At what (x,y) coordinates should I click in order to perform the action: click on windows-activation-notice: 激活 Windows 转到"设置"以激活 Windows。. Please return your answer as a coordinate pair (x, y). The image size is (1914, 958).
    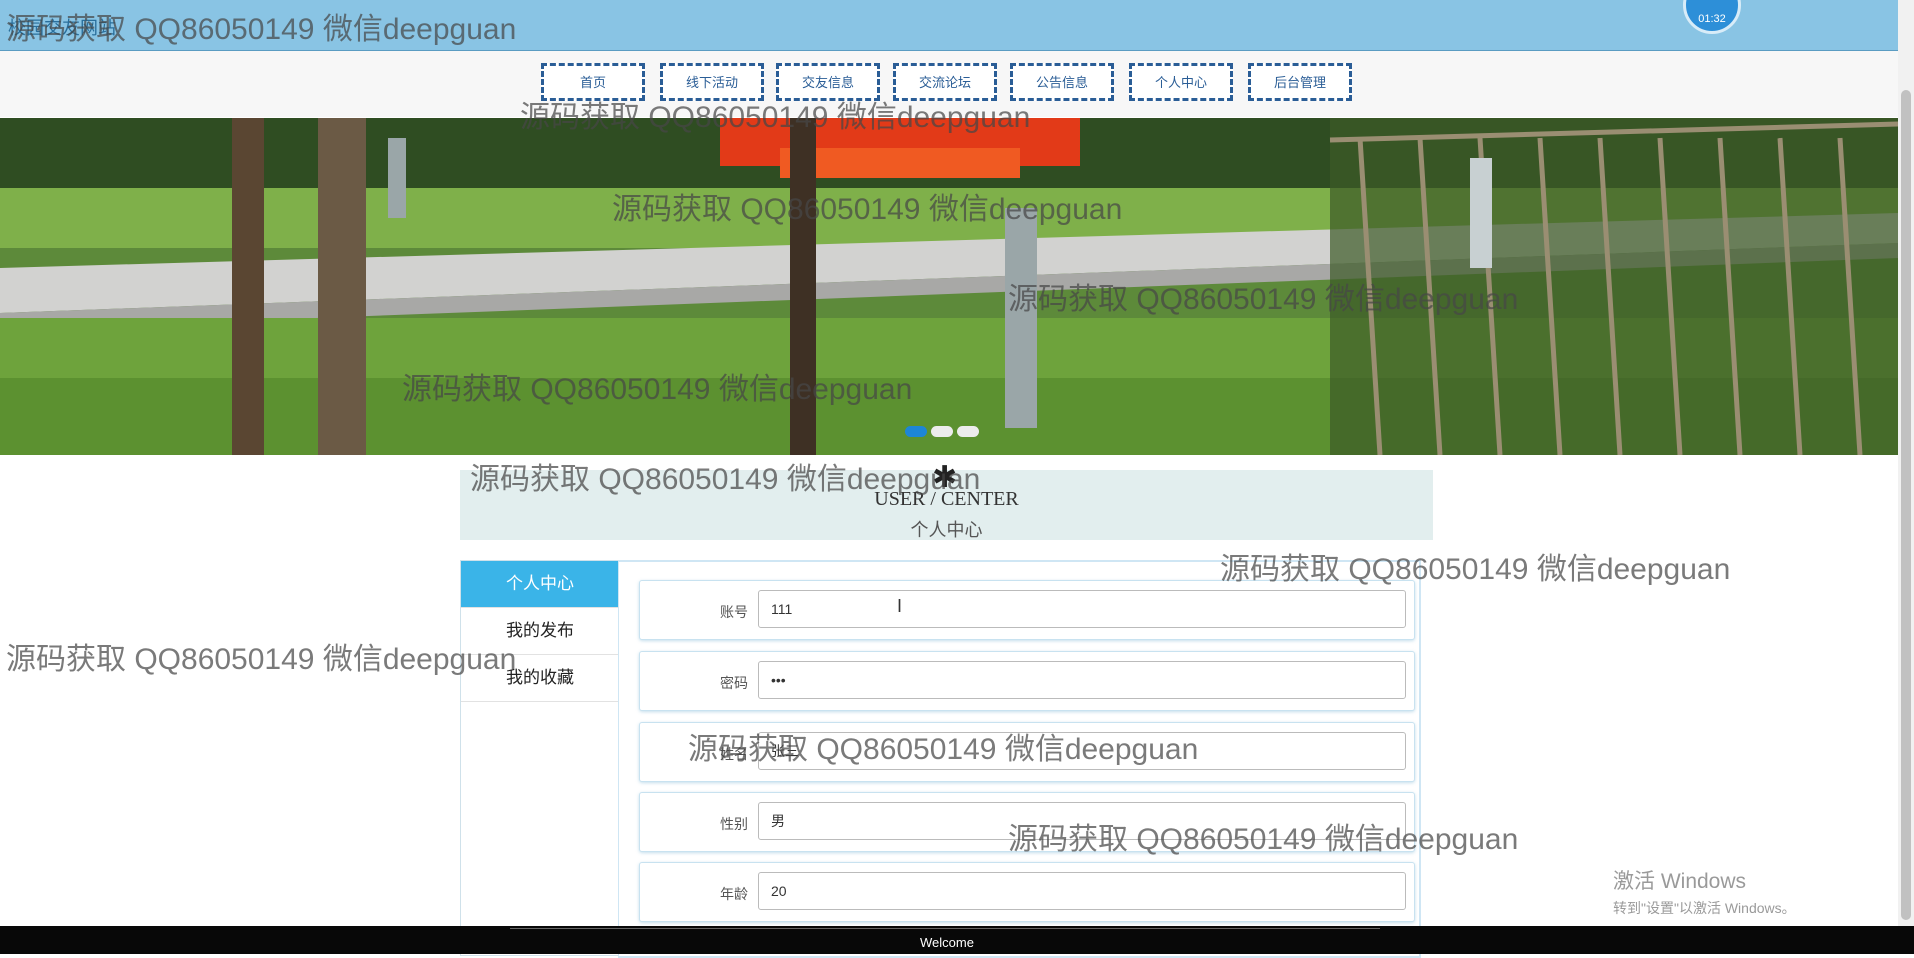
    Looking at the image, I should click on (1704, 891).